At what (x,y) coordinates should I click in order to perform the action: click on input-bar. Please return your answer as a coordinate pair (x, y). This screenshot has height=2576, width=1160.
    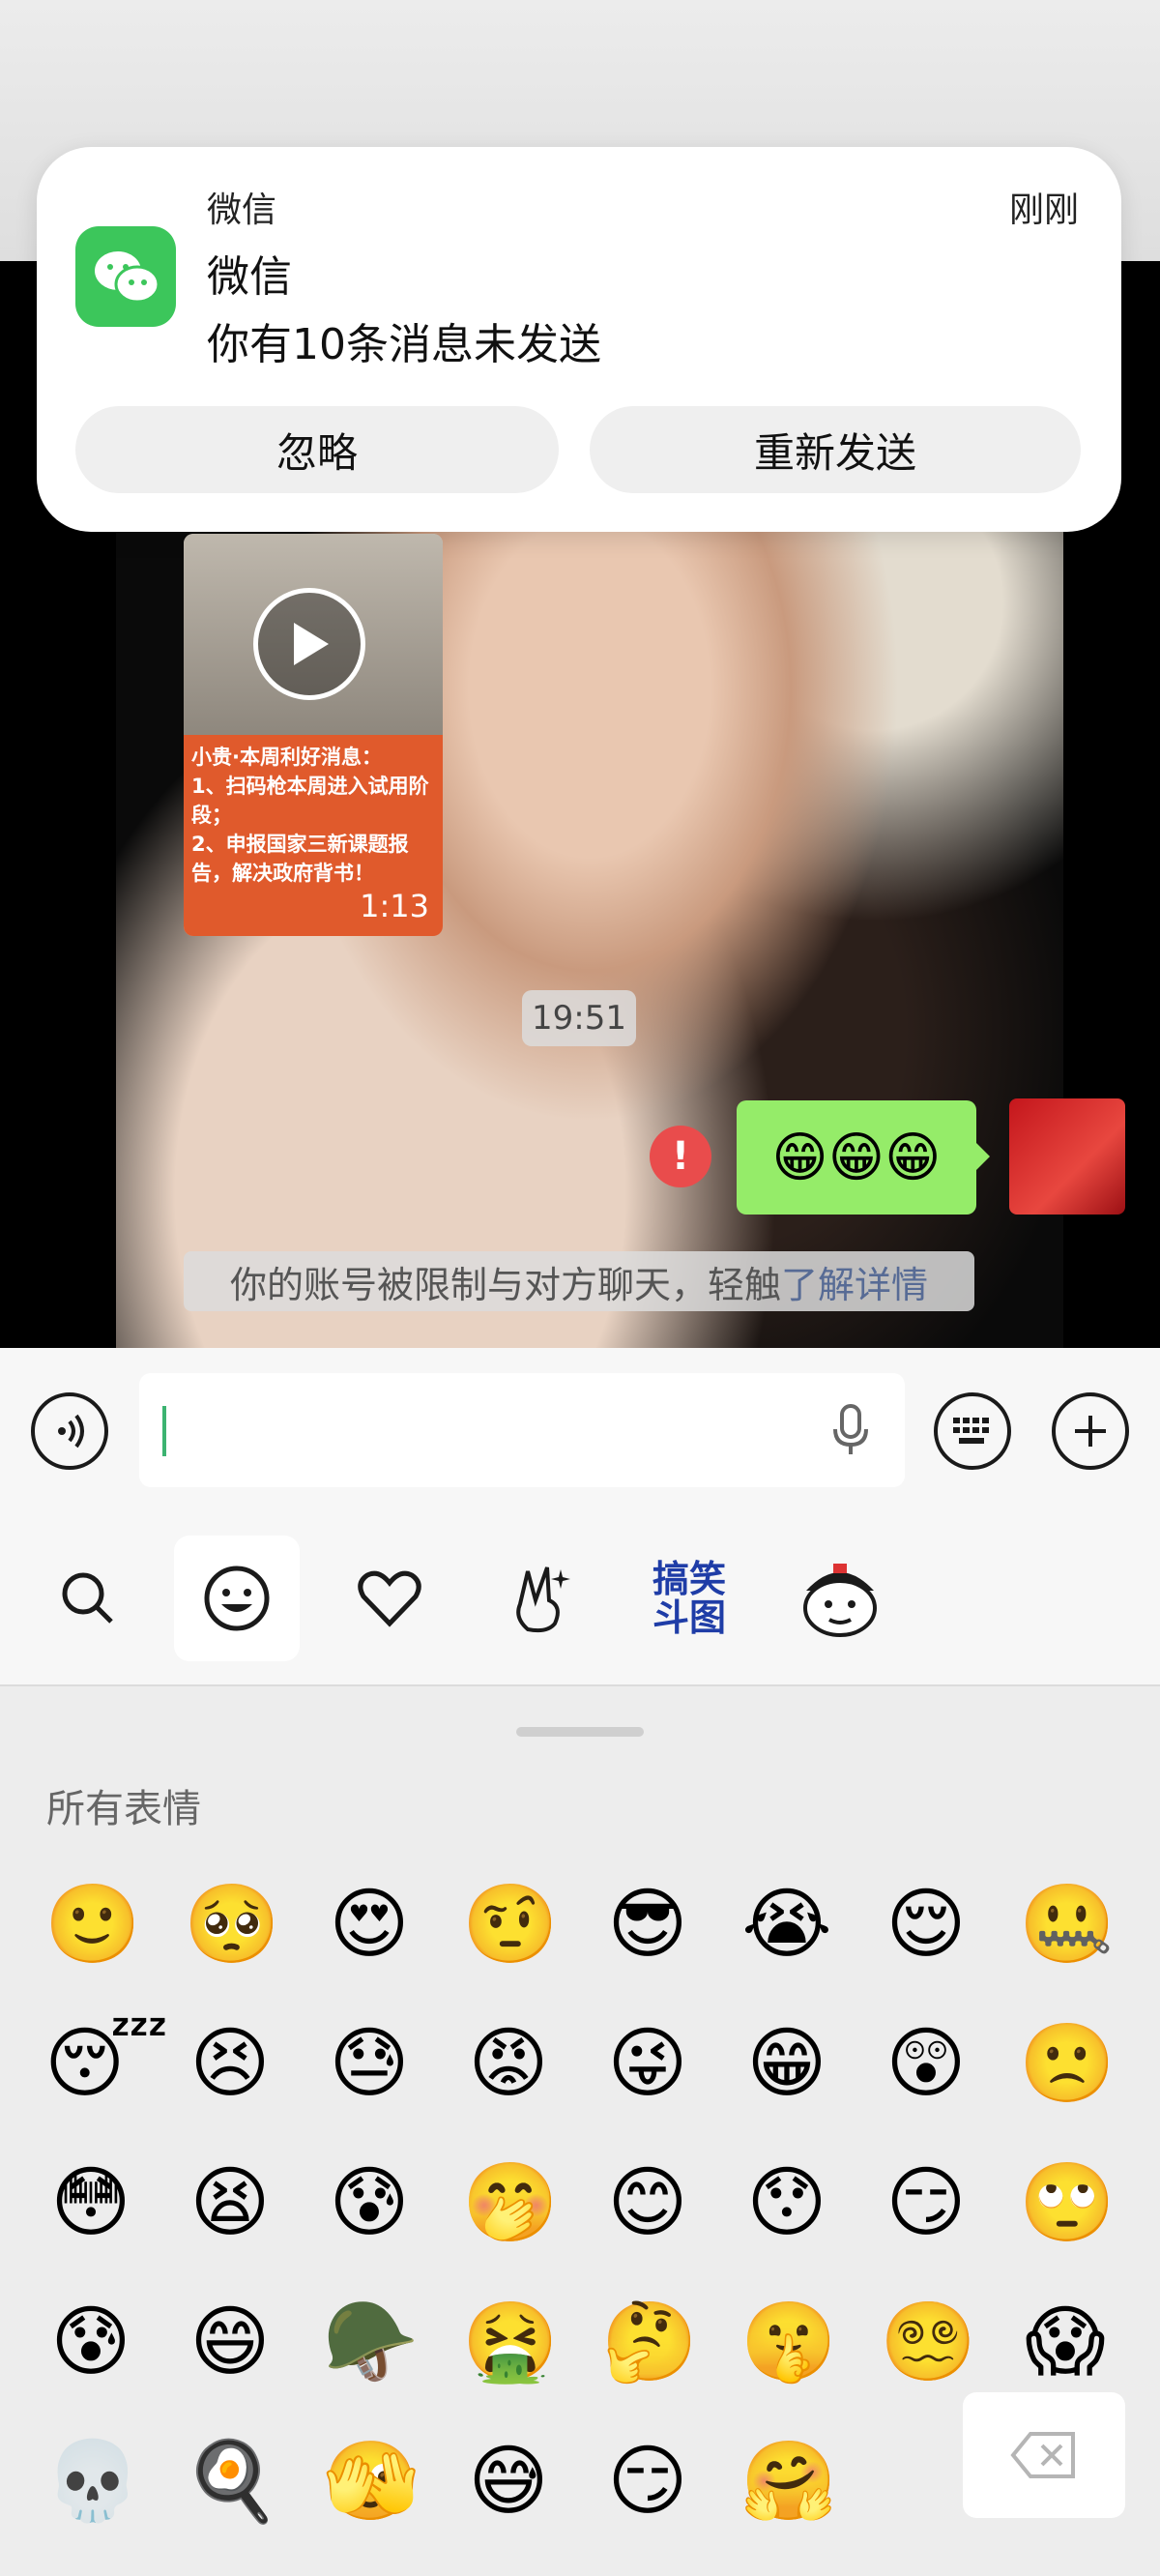
    Looking at the image, I should click on (580, 1431).